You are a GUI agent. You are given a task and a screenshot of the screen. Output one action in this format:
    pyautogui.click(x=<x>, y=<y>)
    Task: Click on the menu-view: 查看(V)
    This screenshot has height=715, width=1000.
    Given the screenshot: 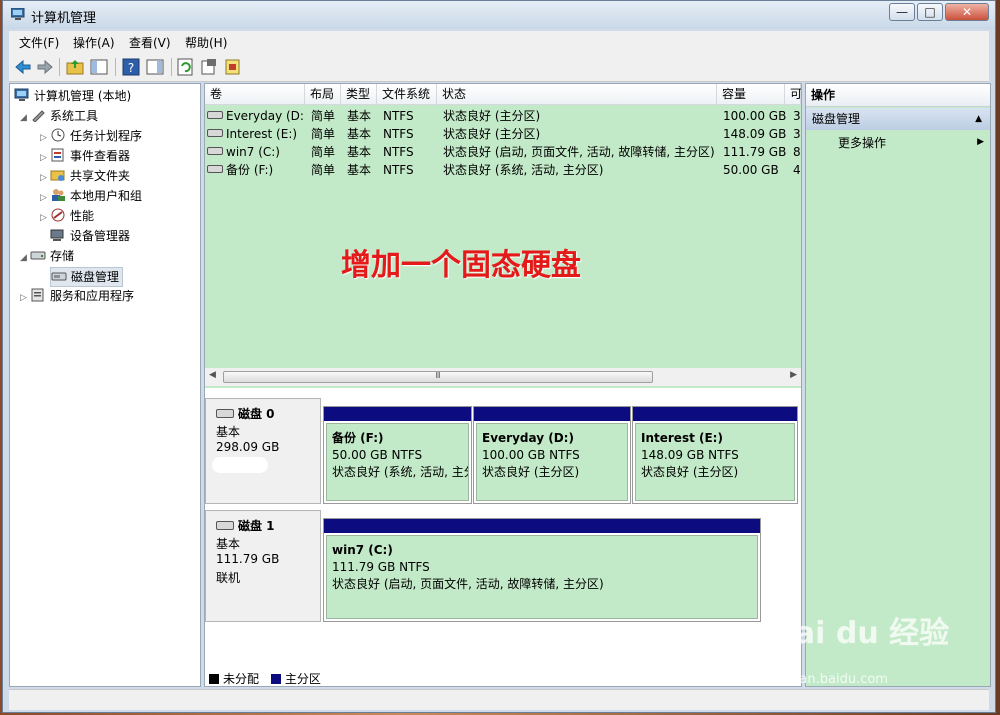 What is the action you would take?
    pyautogui.click(x=150, y=42)
    